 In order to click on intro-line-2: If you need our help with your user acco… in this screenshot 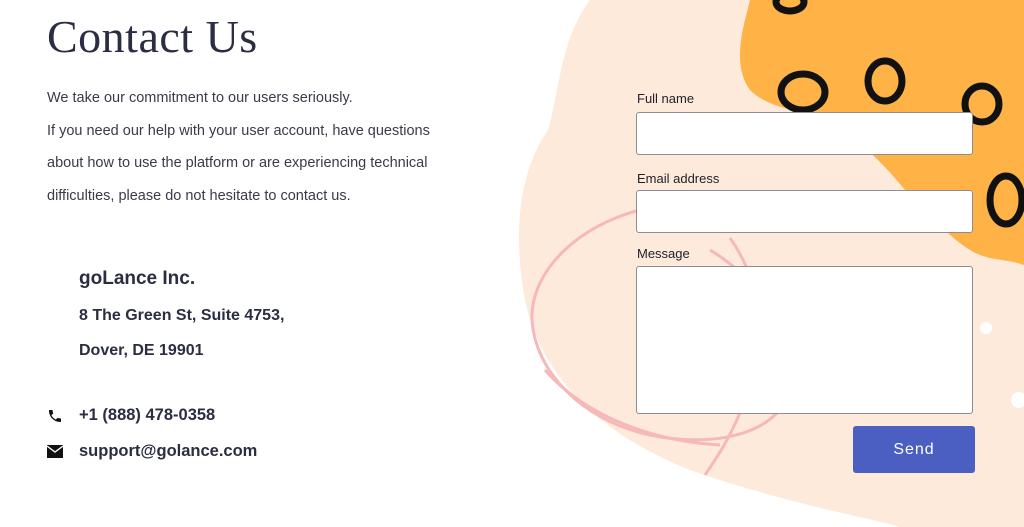, I will do `click(238, 163)`.